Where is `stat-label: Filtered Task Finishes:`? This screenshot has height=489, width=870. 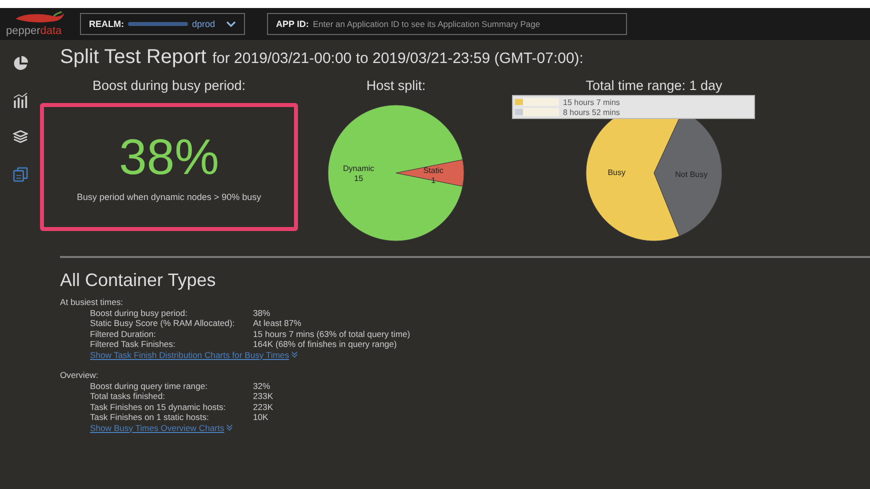
stat-label: Filtered Task Finishes: is located at coordinates (133, 344).